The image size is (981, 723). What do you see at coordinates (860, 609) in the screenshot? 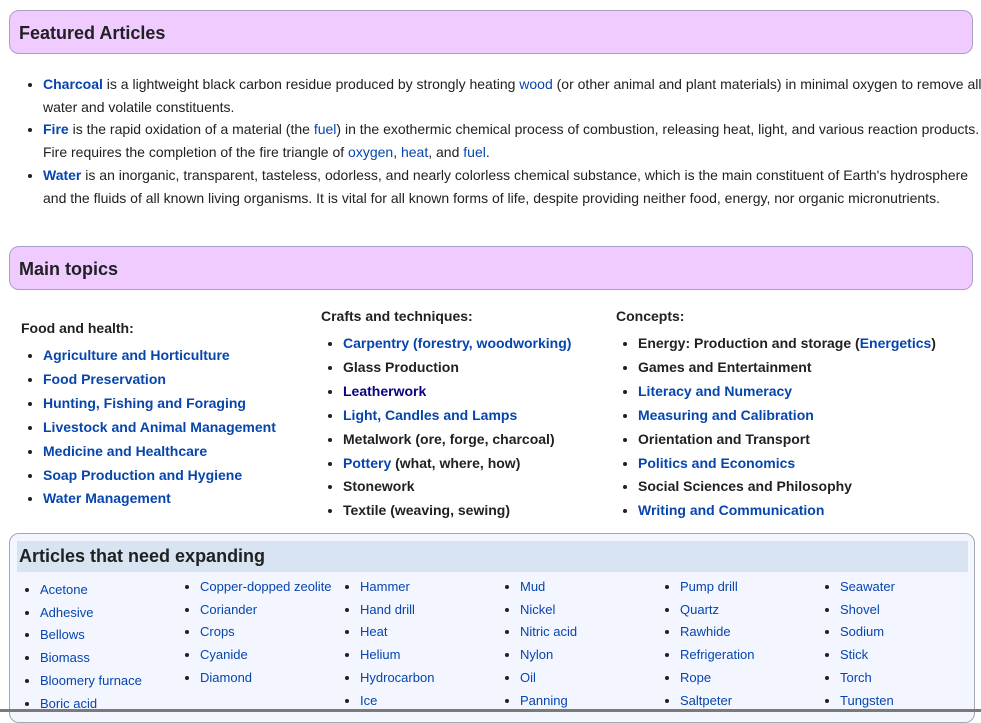
I see `article-link: Shovel` at bounding box center [860, 609].